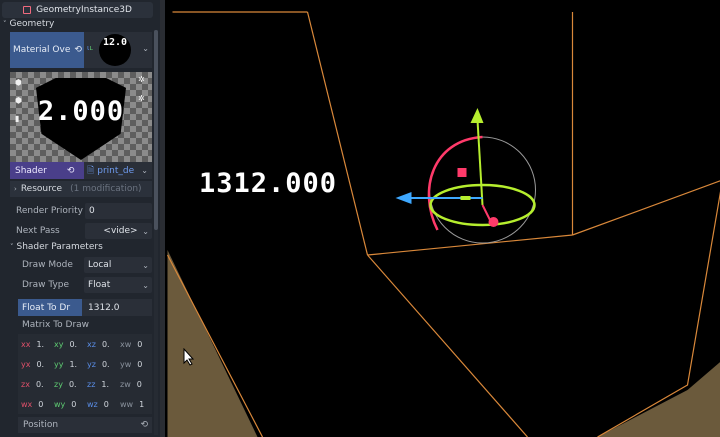  What do you see at coordinates (59, 344) in the screenshot?
I see `matrix-cell-key: xy` at bounding box center [59, 344].